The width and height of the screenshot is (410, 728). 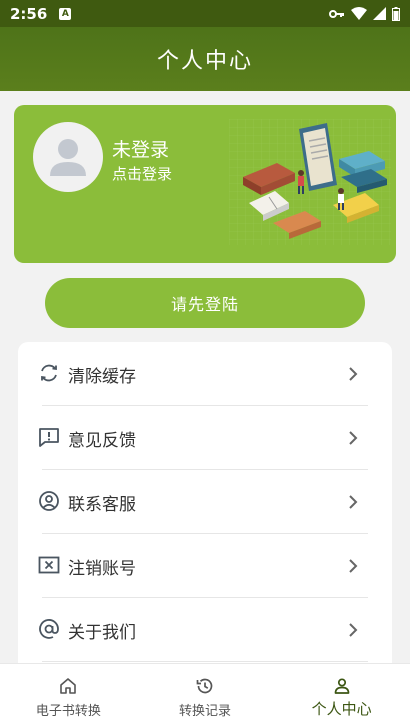 What do you see at coordinates (49, 373) in the screenshot?
I see `refresh-icon` at bounding box center [49, 373].